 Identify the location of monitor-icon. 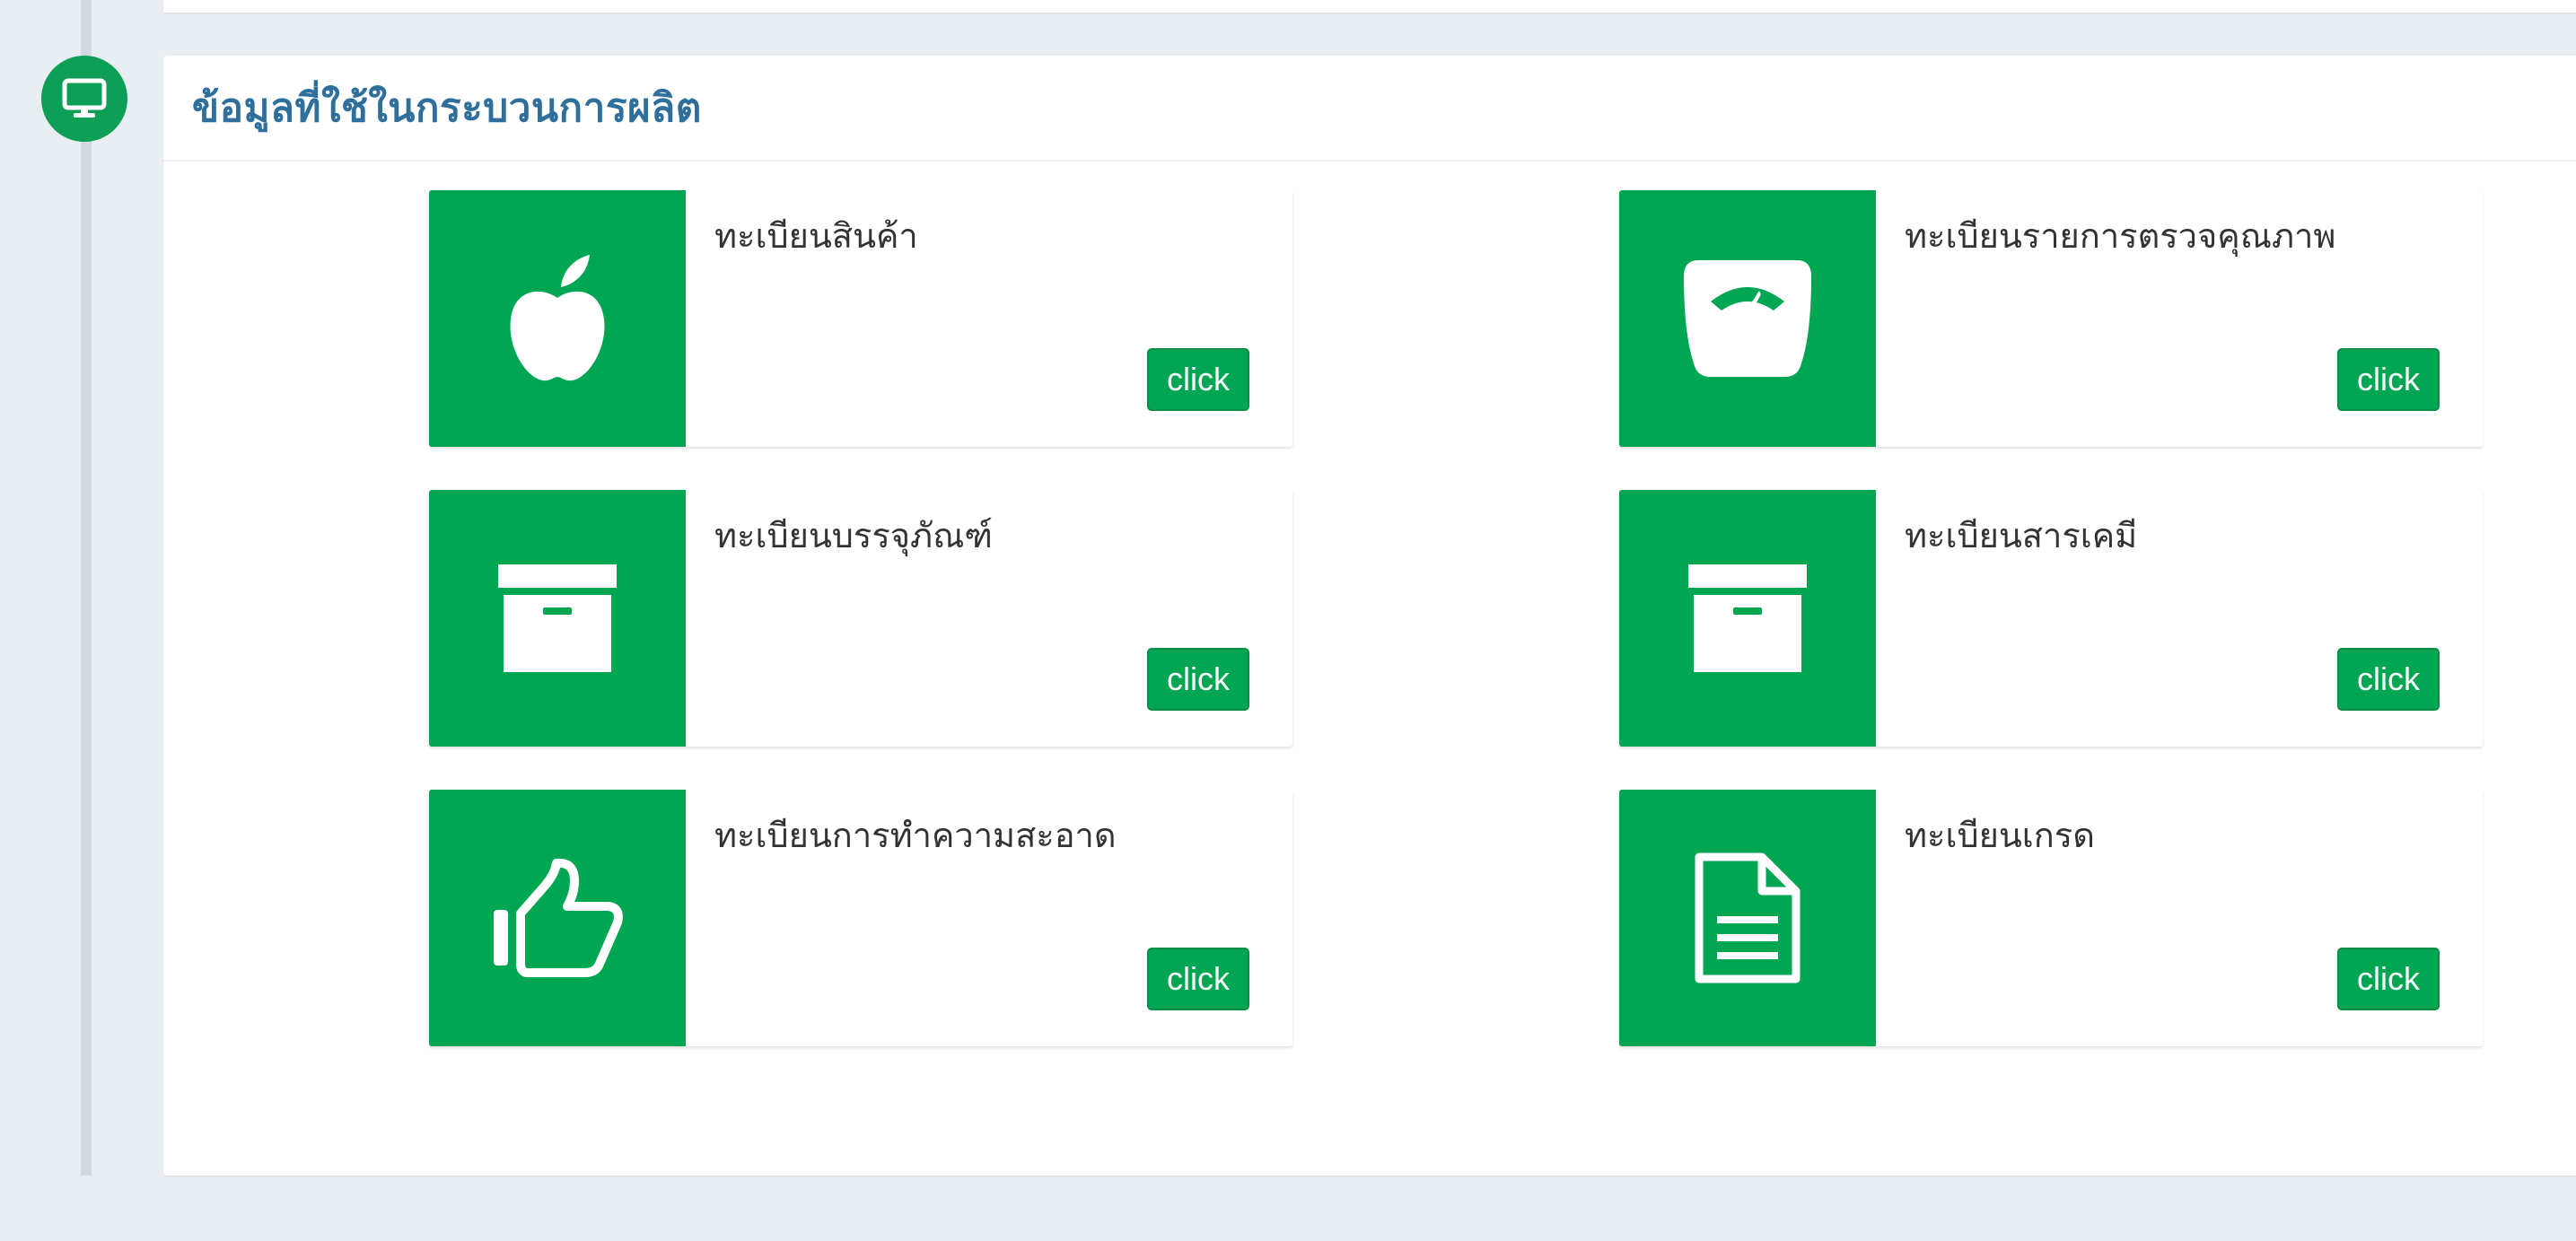
(84, 99).